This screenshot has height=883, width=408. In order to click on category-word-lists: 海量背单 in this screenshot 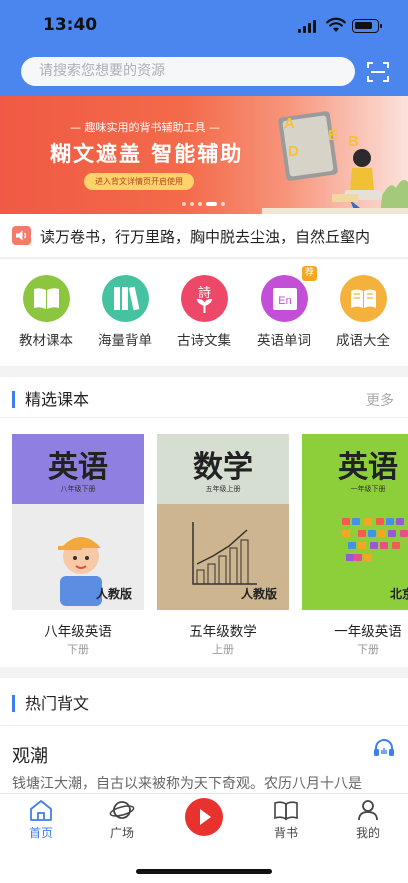, I will do `click(125, 318)`.